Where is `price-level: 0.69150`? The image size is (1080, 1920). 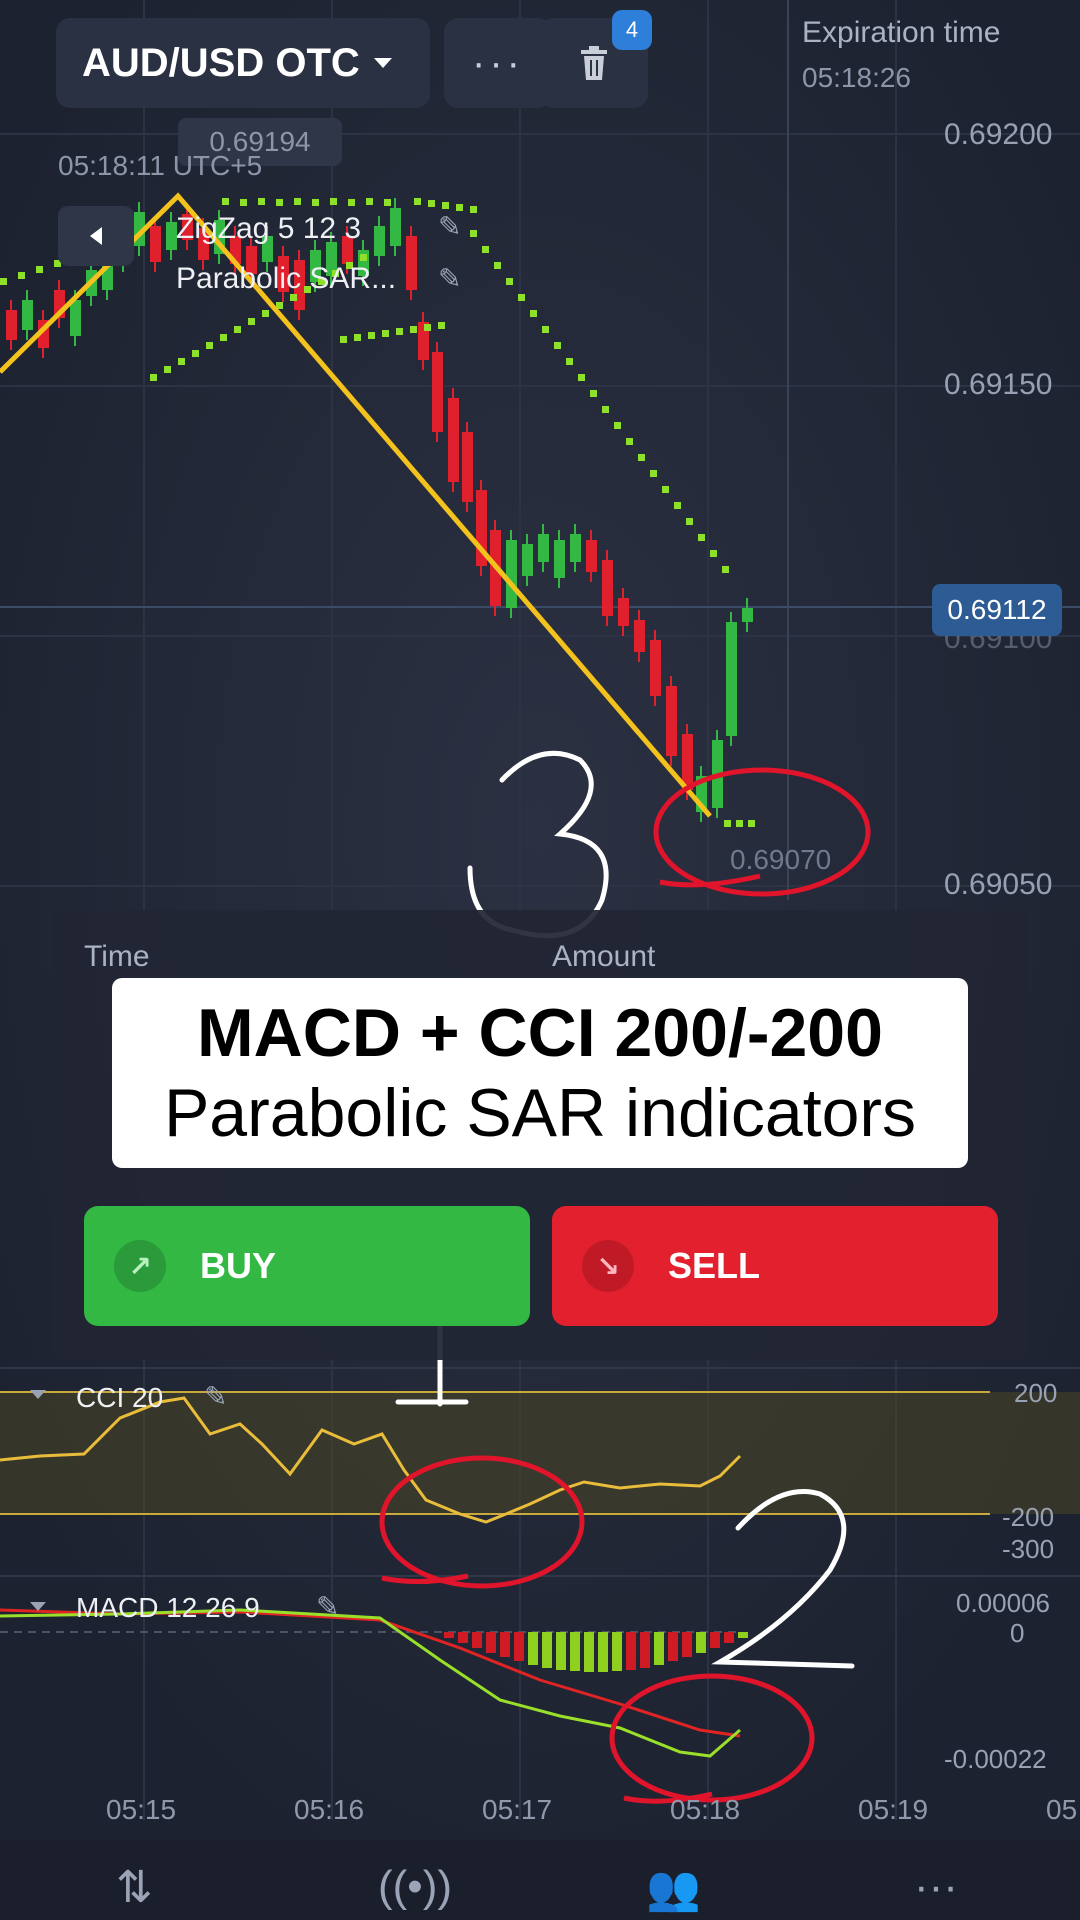 price-level: 0.69150 is located at coordinates (998, 384).